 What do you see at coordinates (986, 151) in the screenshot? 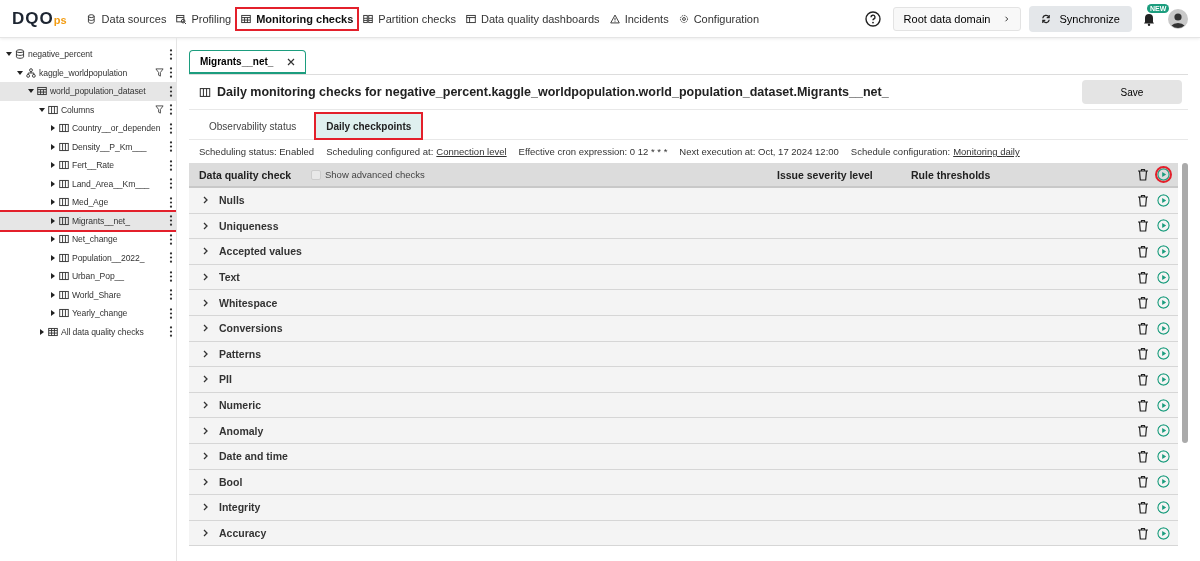
I see `schedule-link: Monitoring daily` at bounding box center [986, 151].